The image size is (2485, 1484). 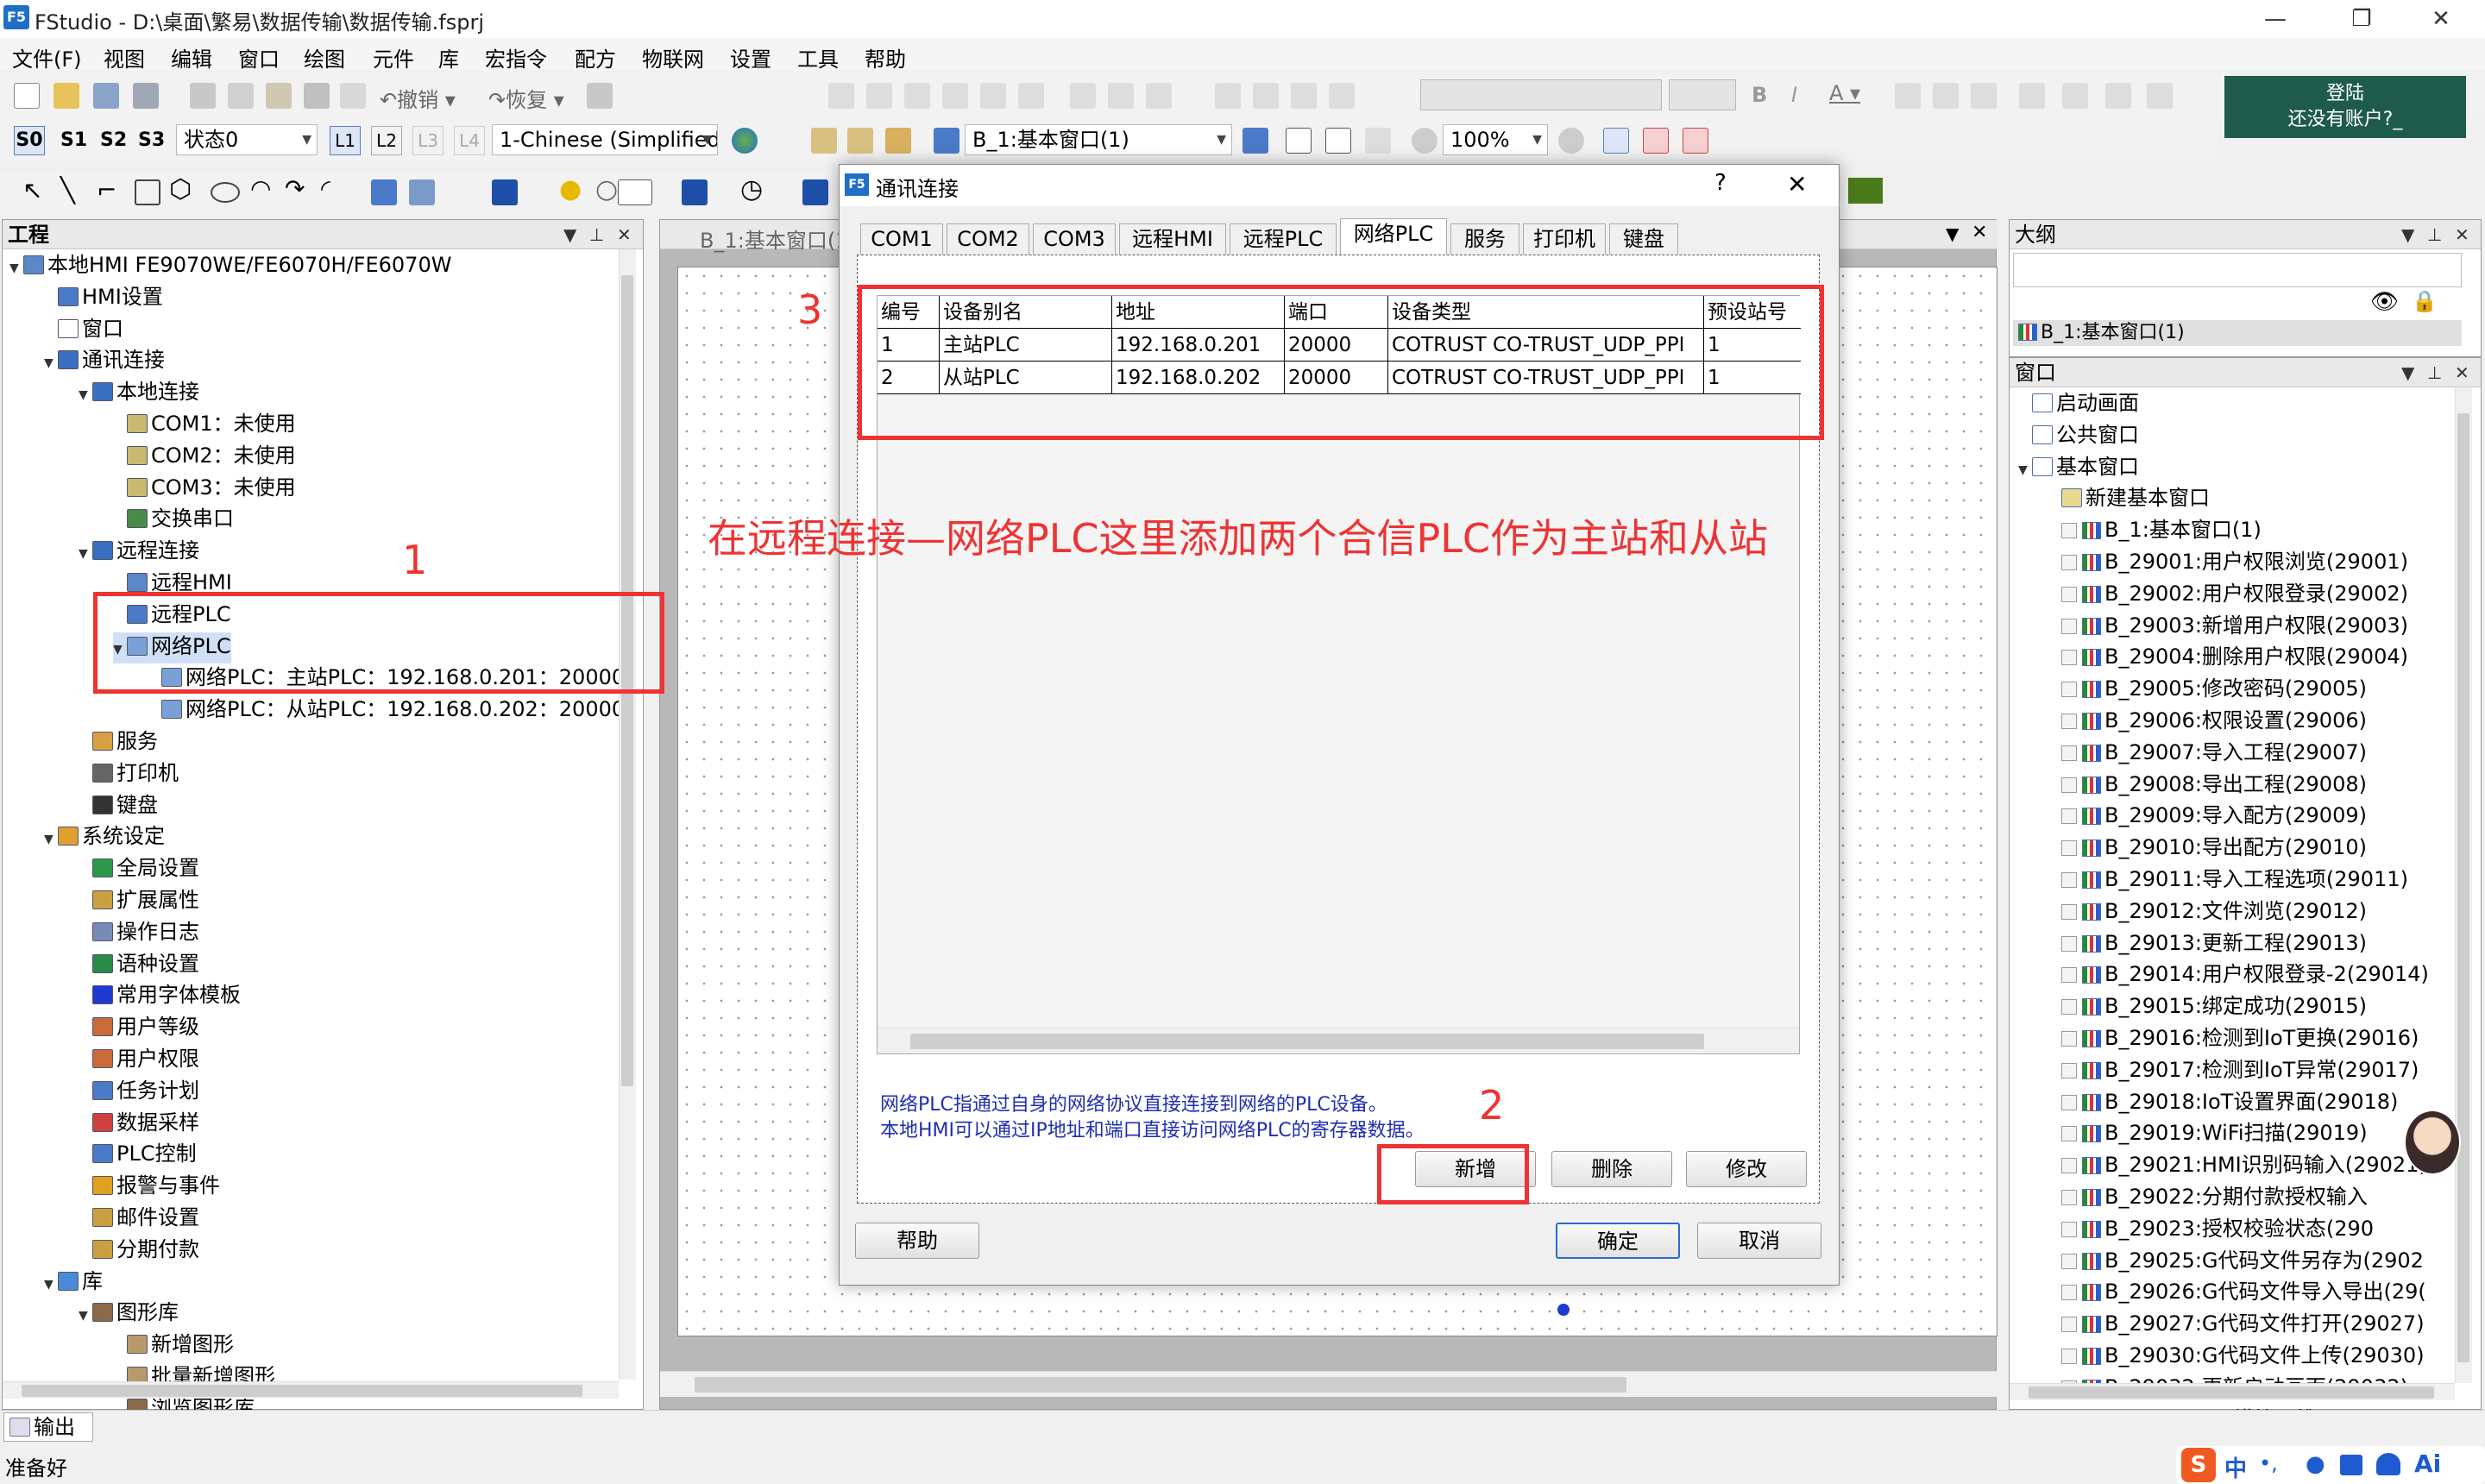 I want to click on find-icon, so click(x=600, y=96).